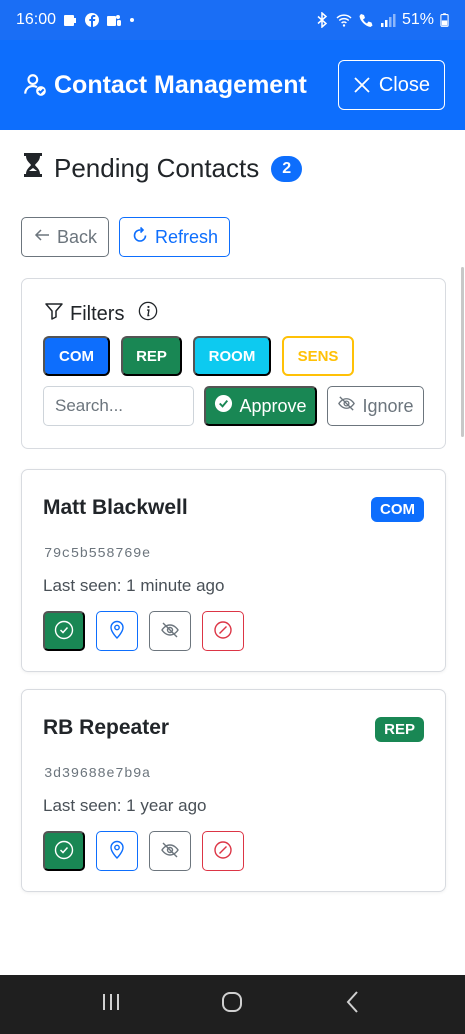 This screenshot has width=465, height=1034. What do you see at coordinates (157, 168) in the screenshot?
I see `page-title-text: Pending Contacts` at bounding box center [157, 168].